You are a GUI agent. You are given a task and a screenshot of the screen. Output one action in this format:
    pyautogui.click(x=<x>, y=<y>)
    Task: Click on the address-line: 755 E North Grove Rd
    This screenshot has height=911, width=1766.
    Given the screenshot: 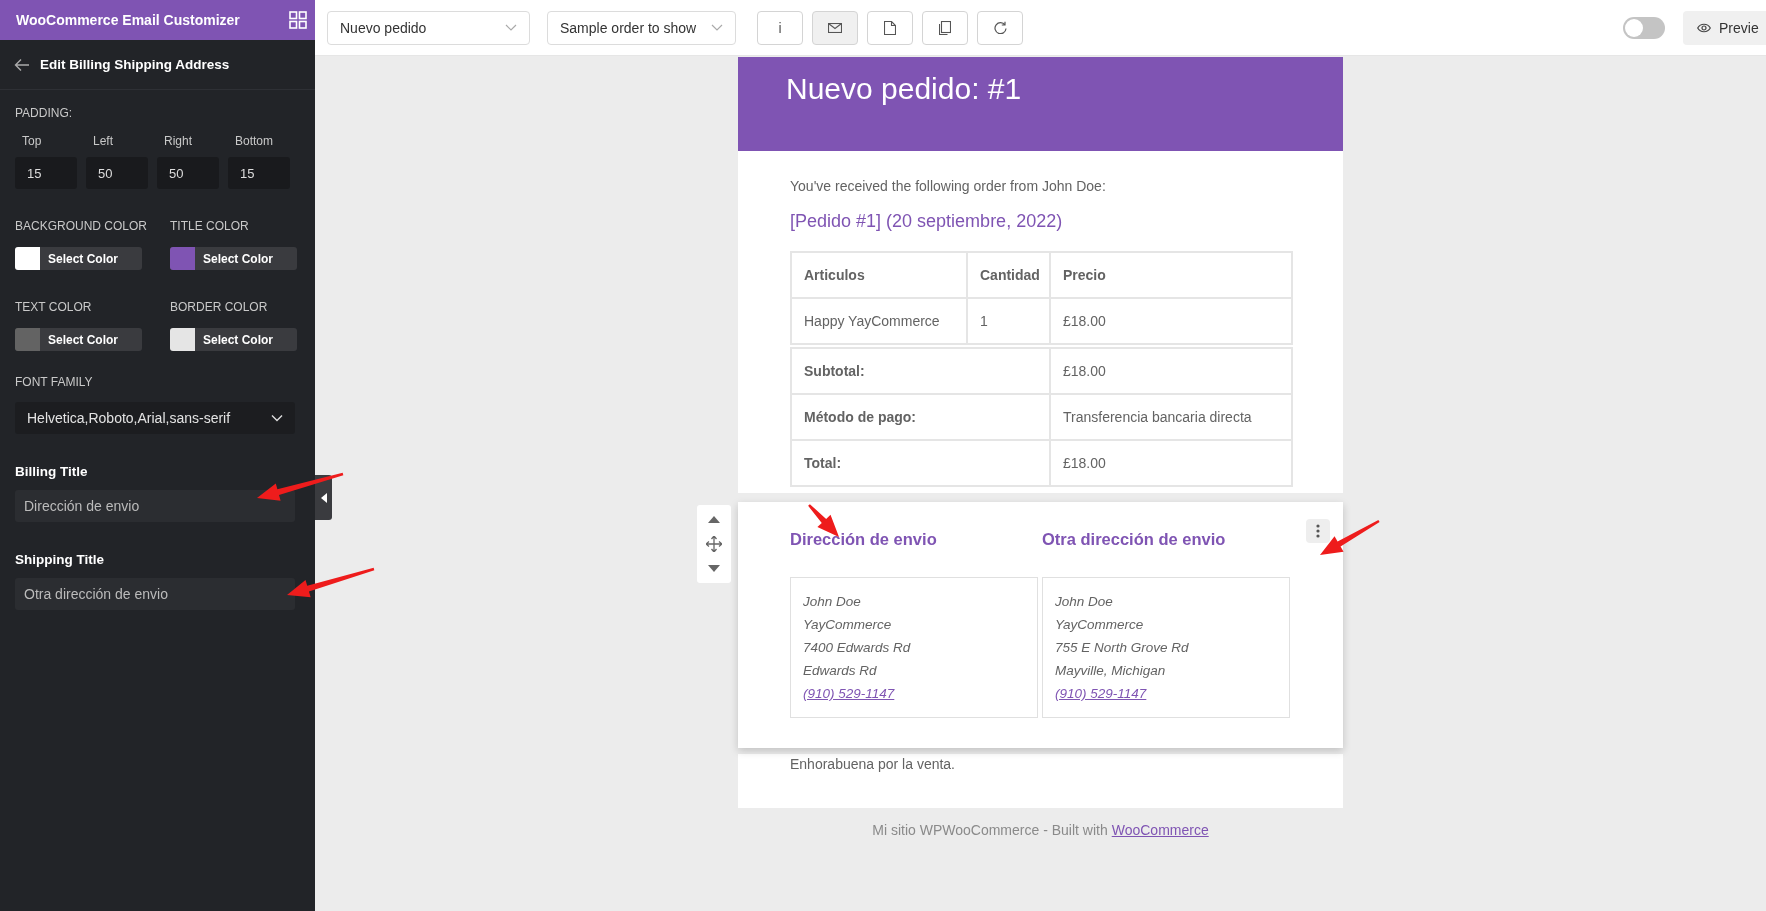 What is the action you would take?
    pyautogui.click(x=1122, y=648)
    